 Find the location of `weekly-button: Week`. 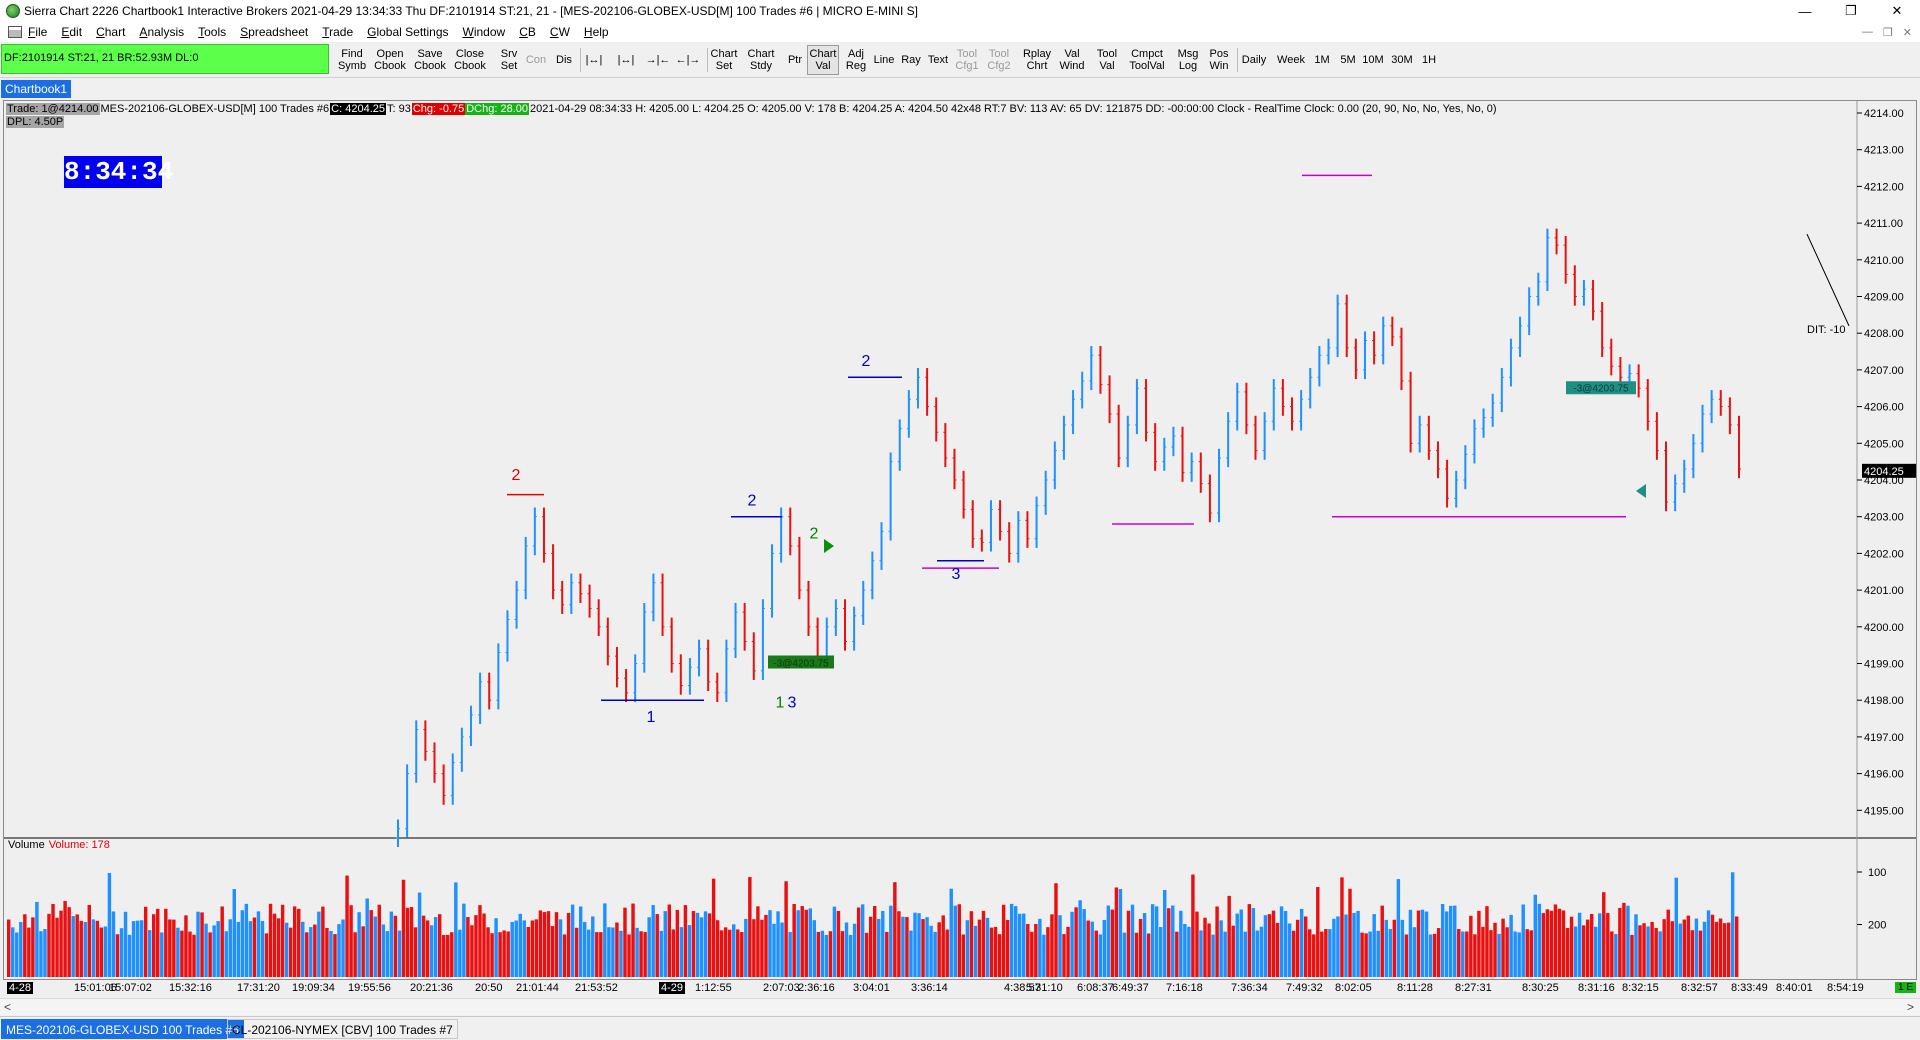

weekly-button: Week is located at coordinates (1291, 60).